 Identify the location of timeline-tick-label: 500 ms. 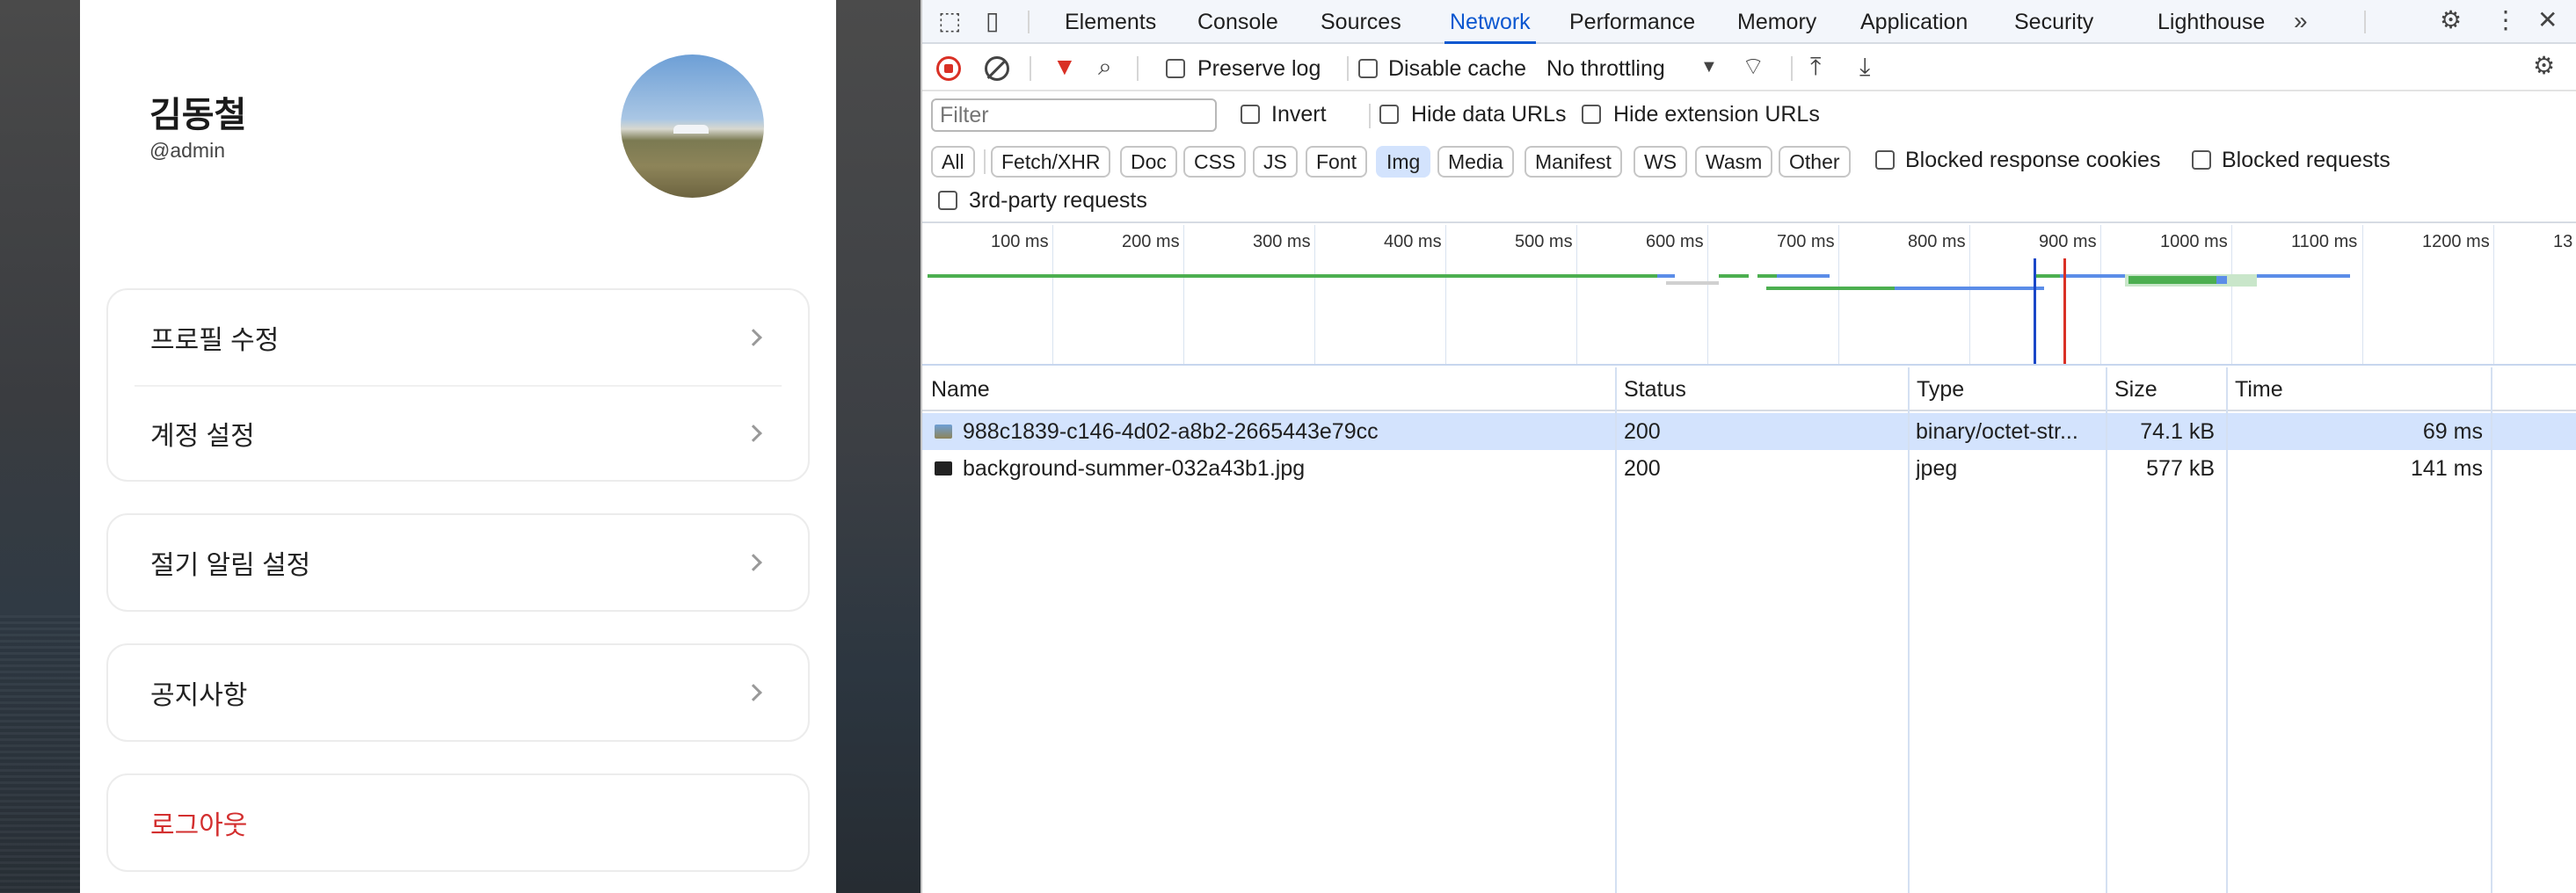
(1544, 242).